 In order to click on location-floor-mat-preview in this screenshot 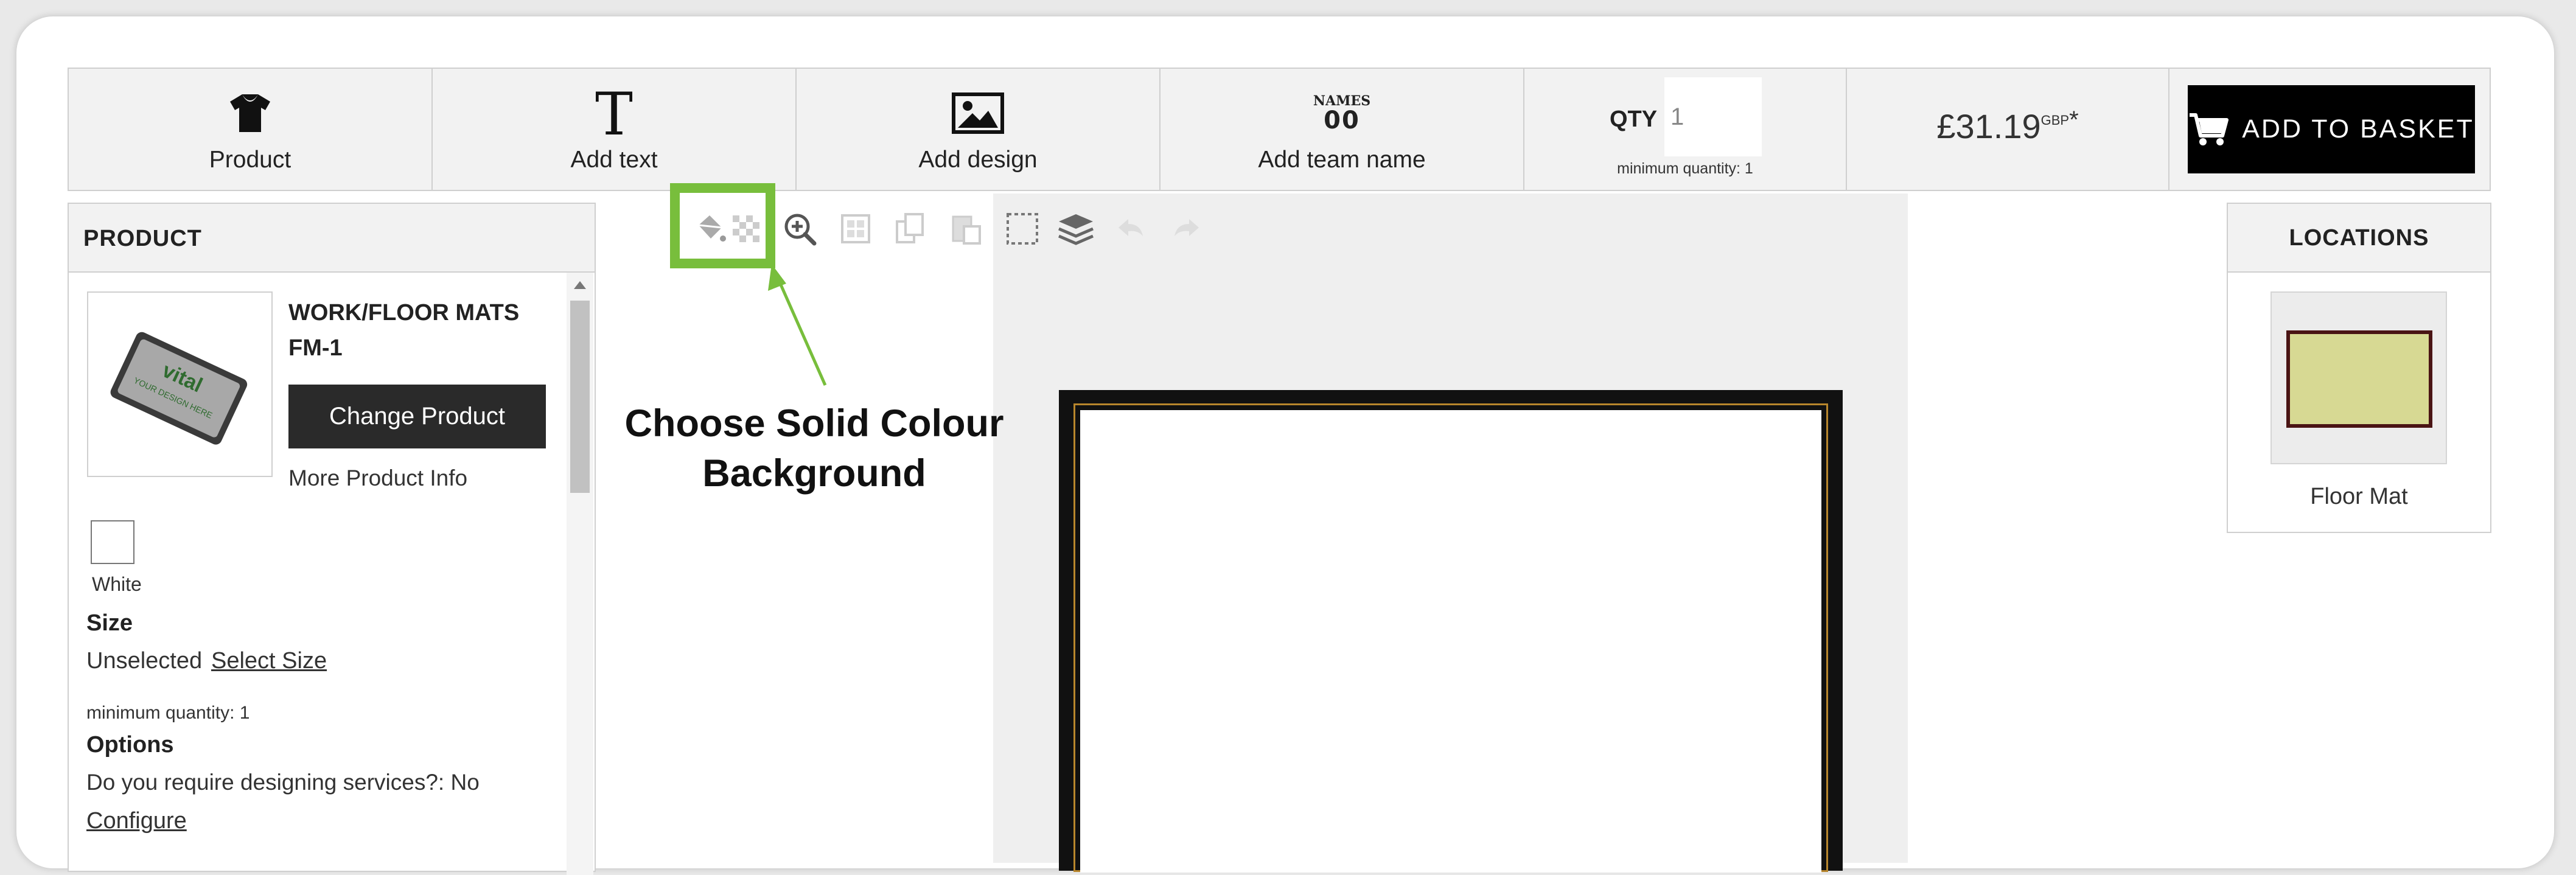, I will do `click(2359, 379)`.